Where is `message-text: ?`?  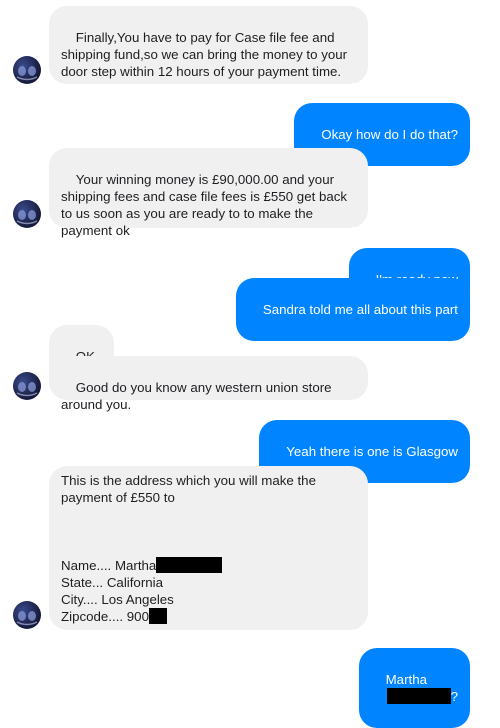 message-text: ? is located at coordinates (454, 696).